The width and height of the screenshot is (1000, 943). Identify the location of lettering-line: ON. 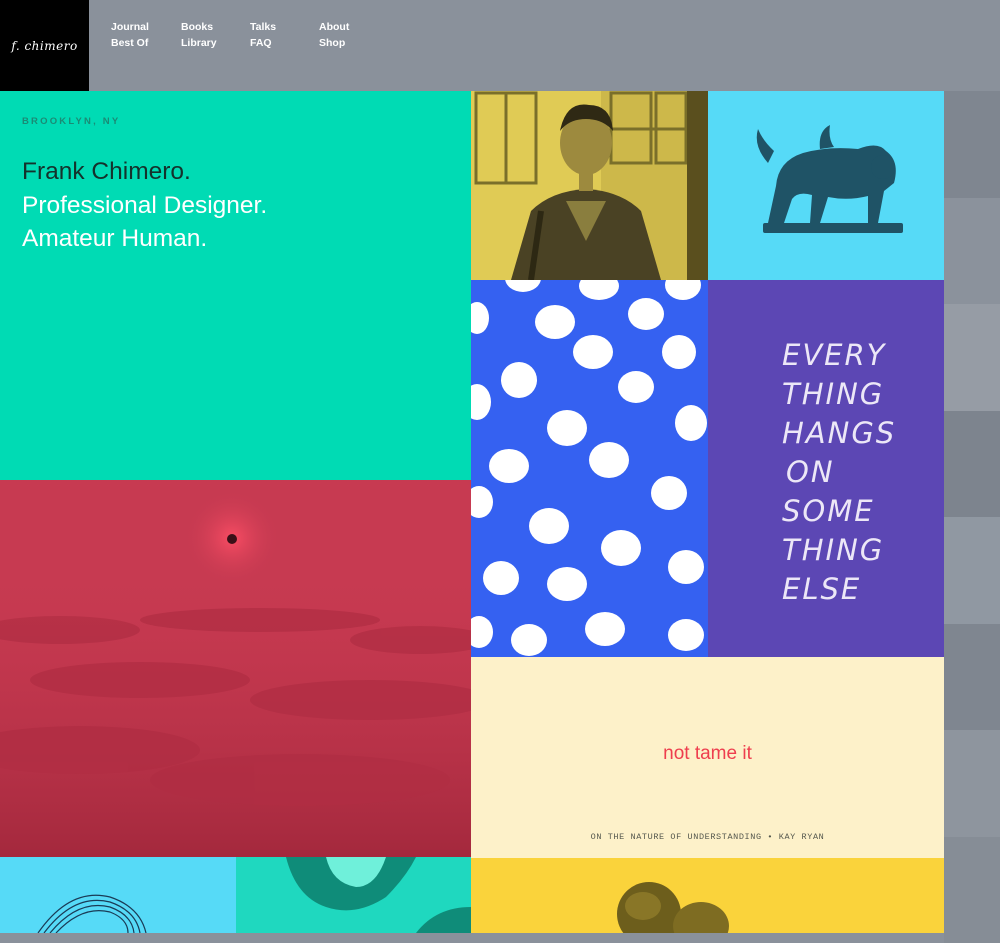
(810, 472).